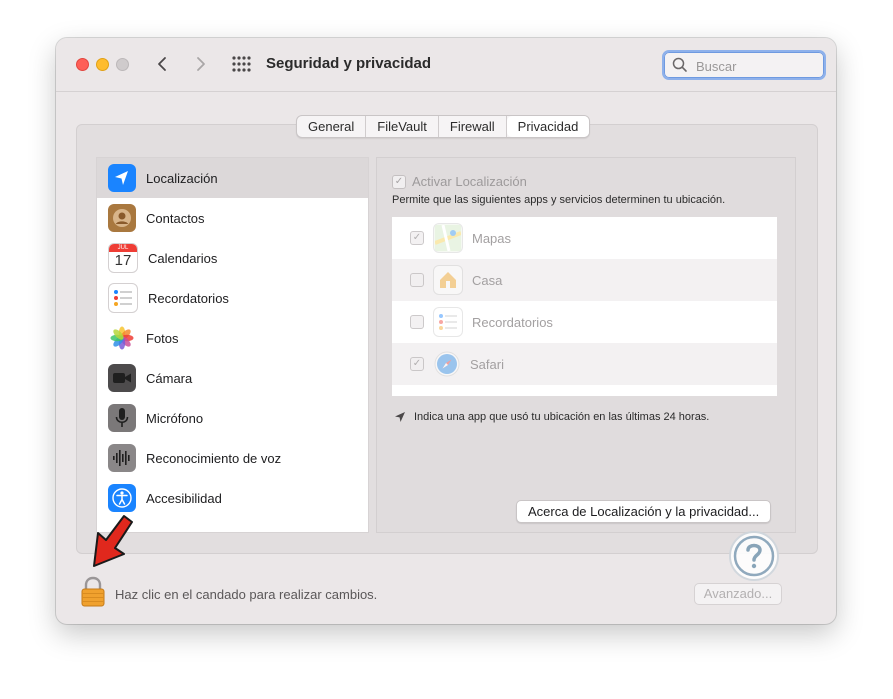  Describe the element at coordinates (584, 280) in the screenshot. I see `app-row-casa: Casa` at that location.